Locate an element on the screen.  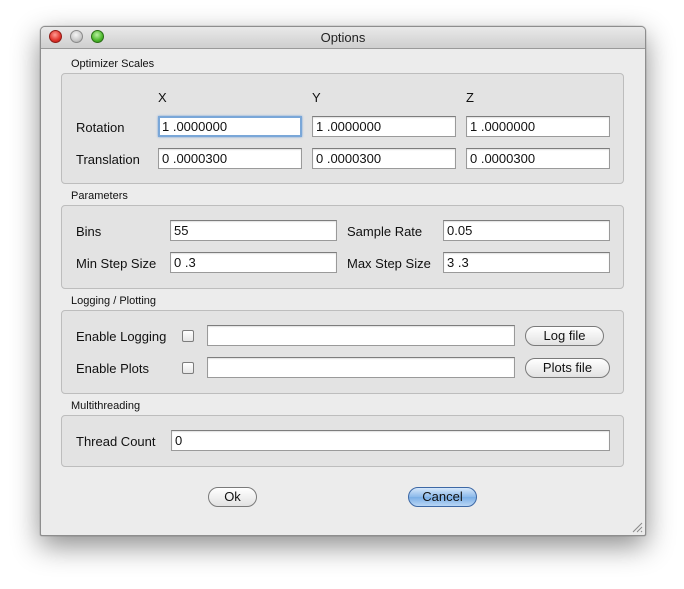
log-file-path-field is located at coordinates (361, 335).